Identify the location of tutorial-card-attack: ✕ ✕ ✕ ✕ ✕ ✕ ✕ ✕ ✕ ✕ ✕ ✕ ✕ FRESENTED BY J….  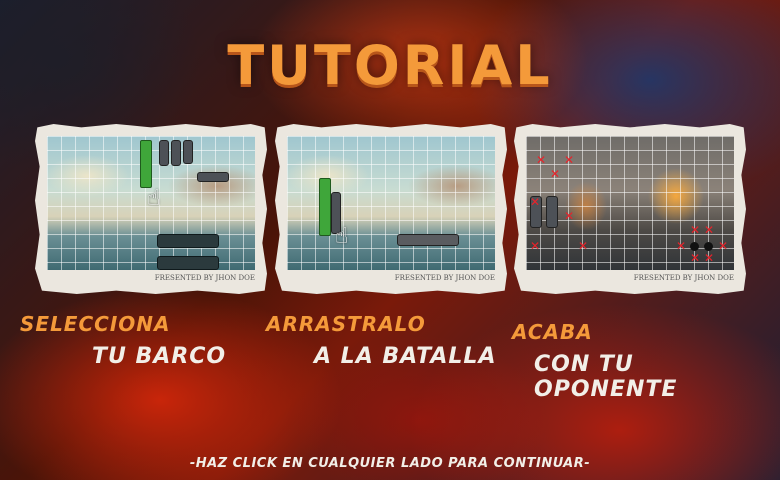
(630, 209).